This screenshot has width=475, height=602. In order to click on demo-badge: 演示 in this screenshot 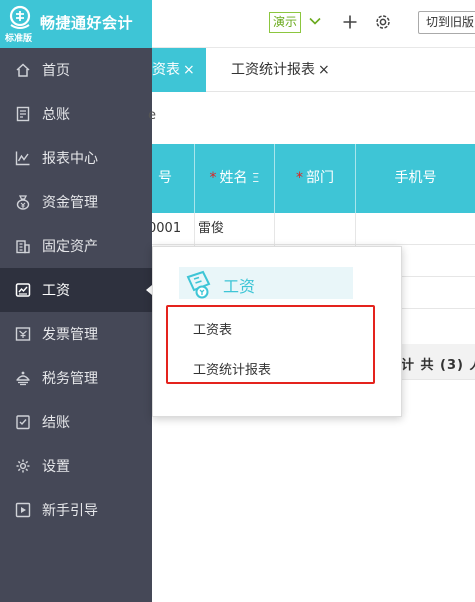, I will do `click(285, 22)`.